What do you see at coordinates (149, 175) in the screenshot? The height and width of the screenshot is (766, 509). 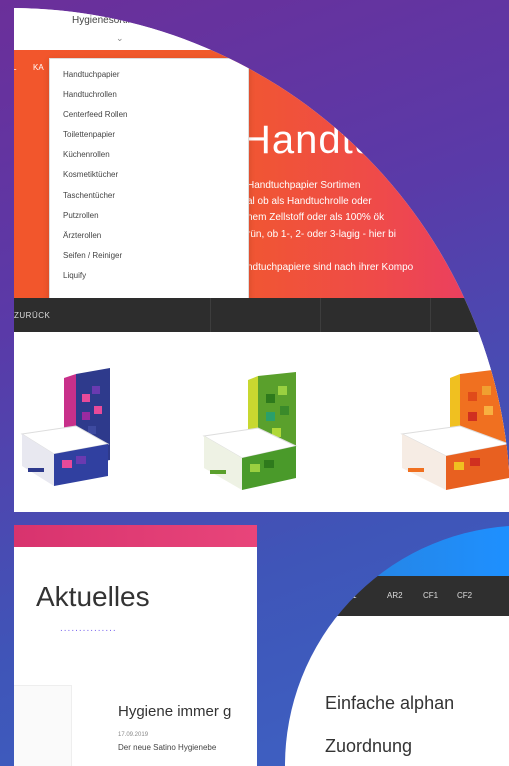 I see `menu-item-kosmetiktuecher: Kosmetiktücher` at bounding box center [149, 175].